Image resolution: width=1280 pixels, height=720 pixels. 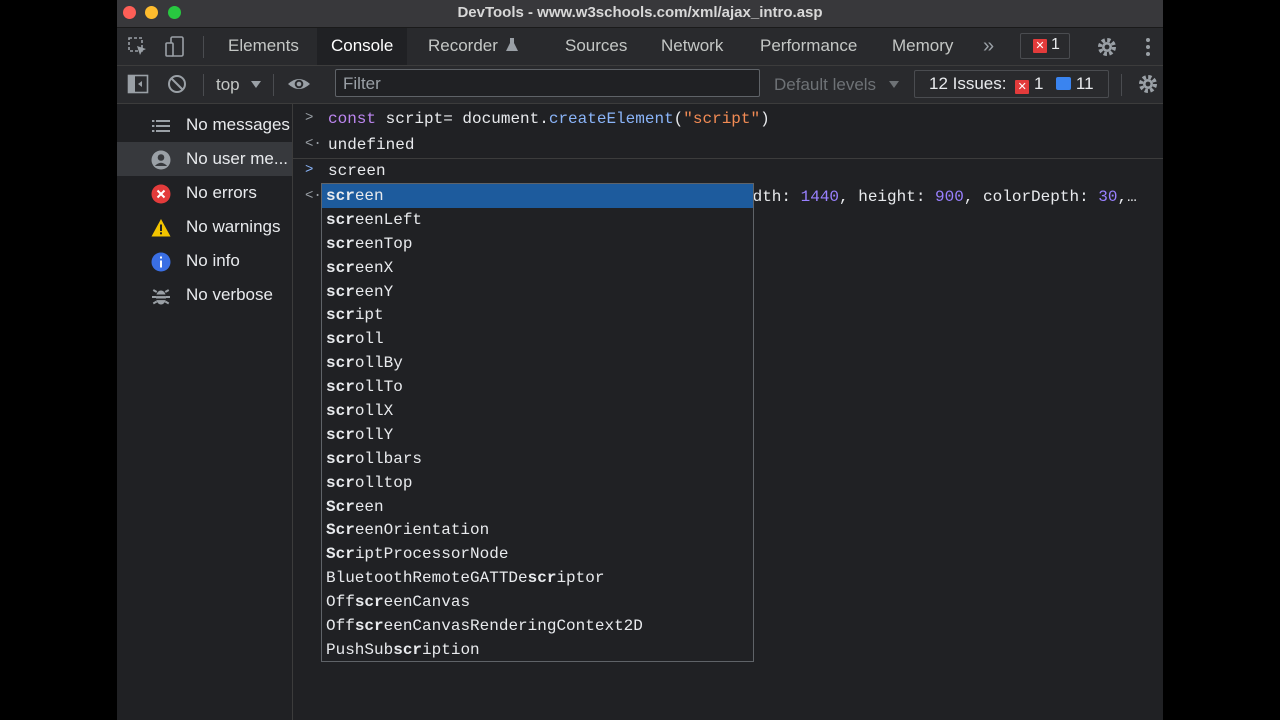 I want to click on preview-text: , colorDepth:, so click(x=1031, y=197).